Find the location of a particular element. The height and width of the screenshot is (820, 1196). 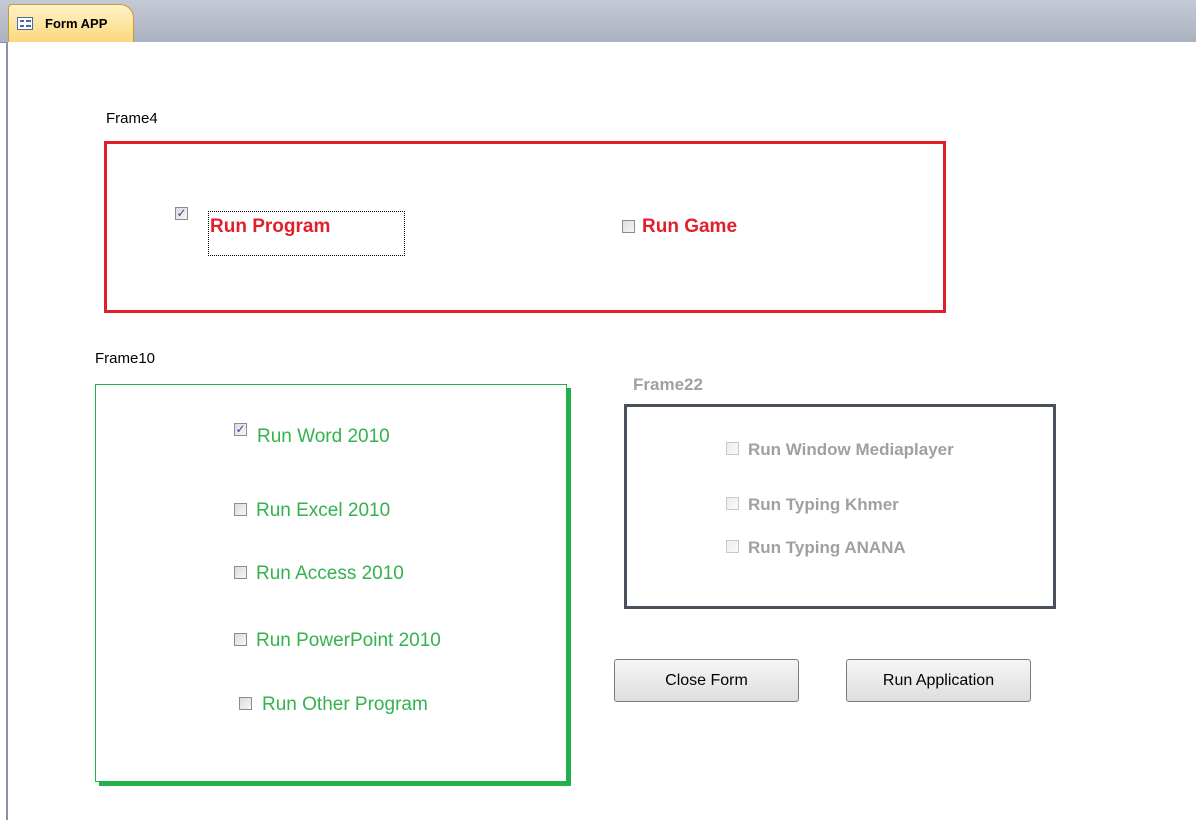

run-typing-anana-label: Run Typing ANANA is located at coordinates (827, 548).